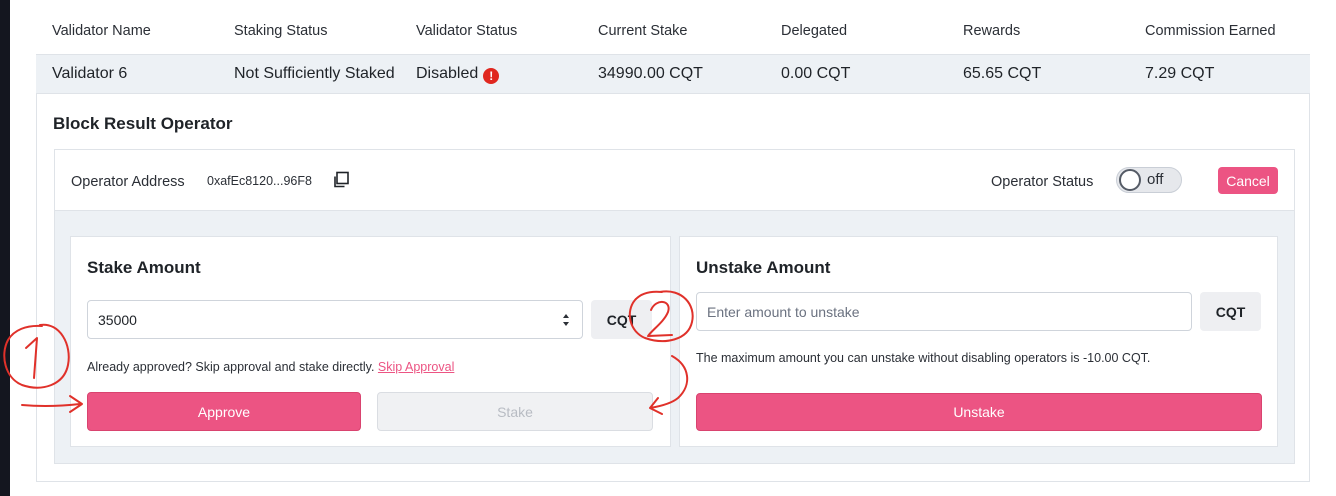 This screenshot has width=1336, height=496. What do you see at coordinates (259, 181) in the screenshot?
I see `operator-address-value: 0xafEc8120...96F8` at bounding box center [259, 181].